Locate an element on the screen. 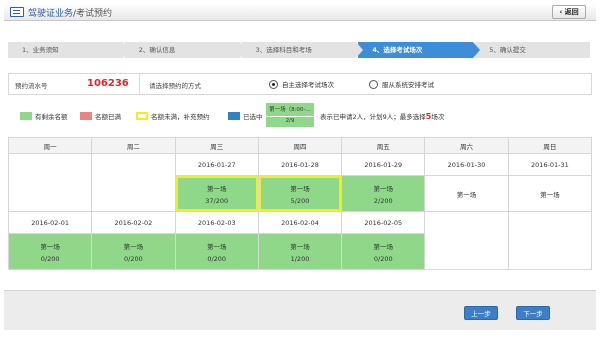 The height and width of the screenshot is (337, 600). next-step-button: 下一步 is located at coordinates (533, 313).